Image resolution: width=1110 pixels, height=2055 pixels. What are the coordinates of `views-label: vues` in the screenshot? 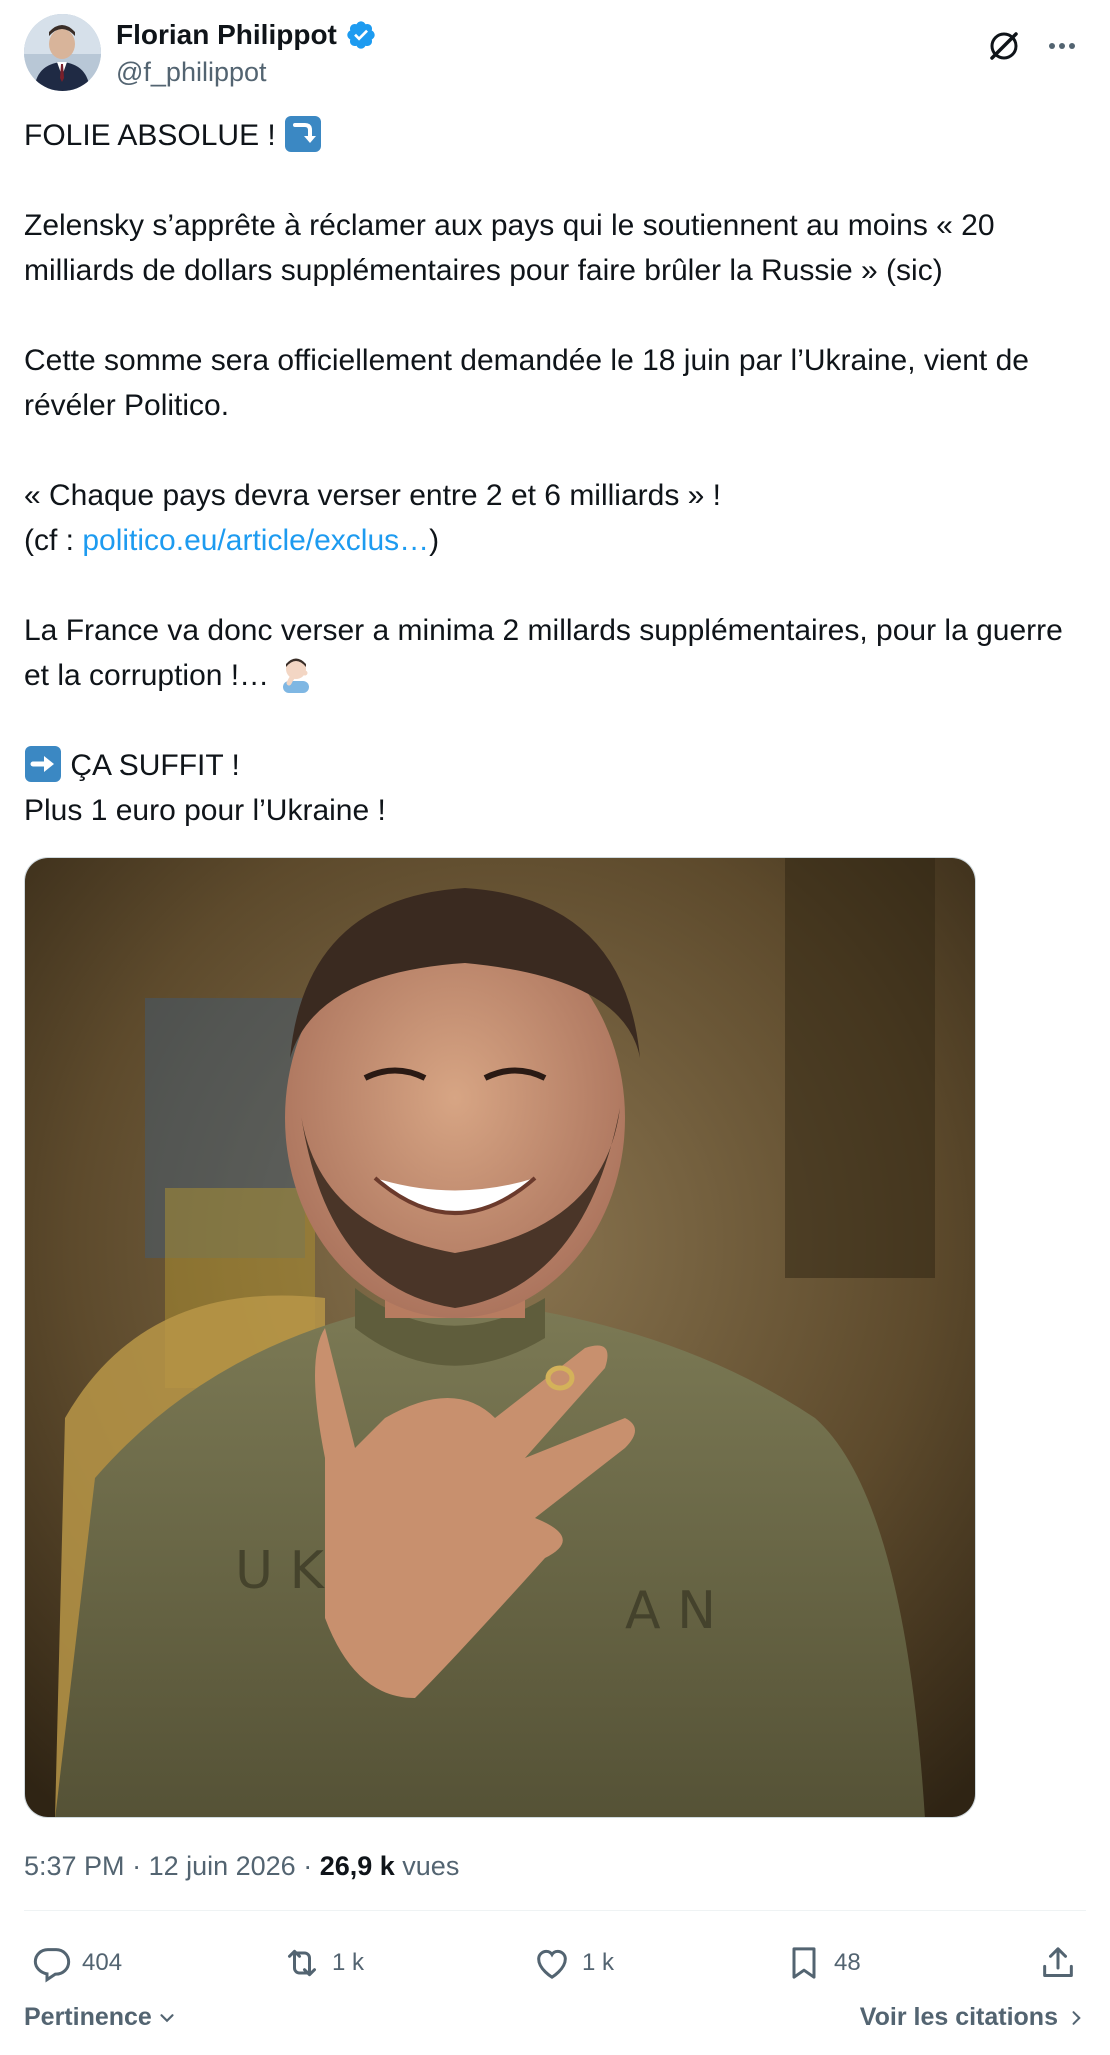 It's located at (427, 1866).